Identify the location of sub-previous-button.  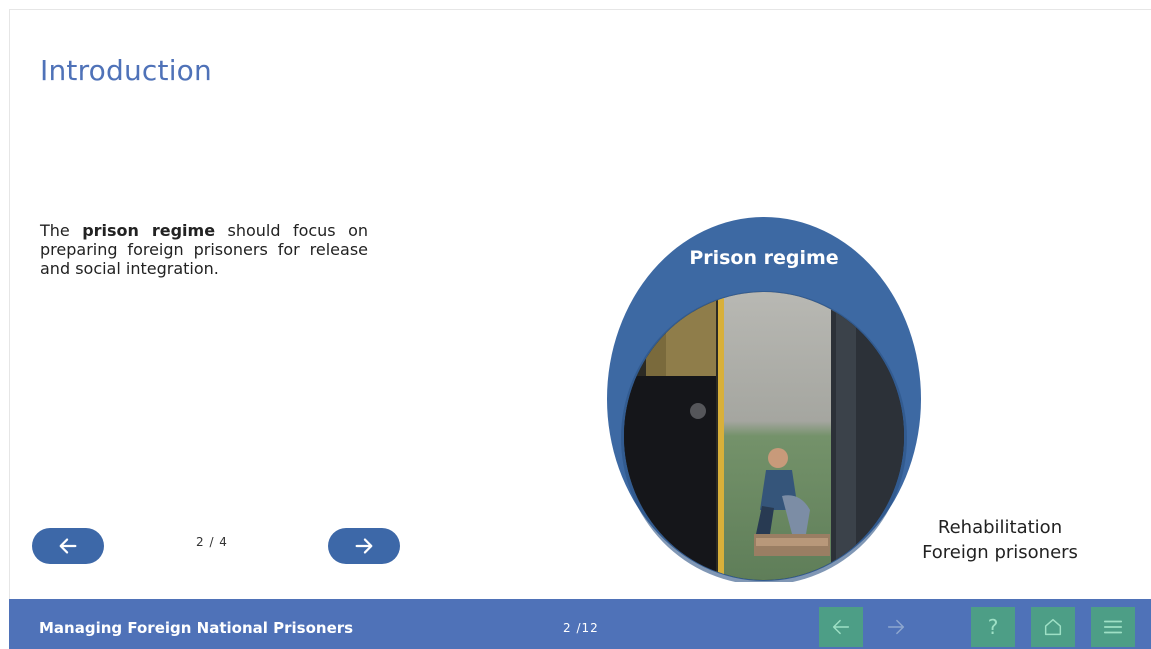
(68, 546).